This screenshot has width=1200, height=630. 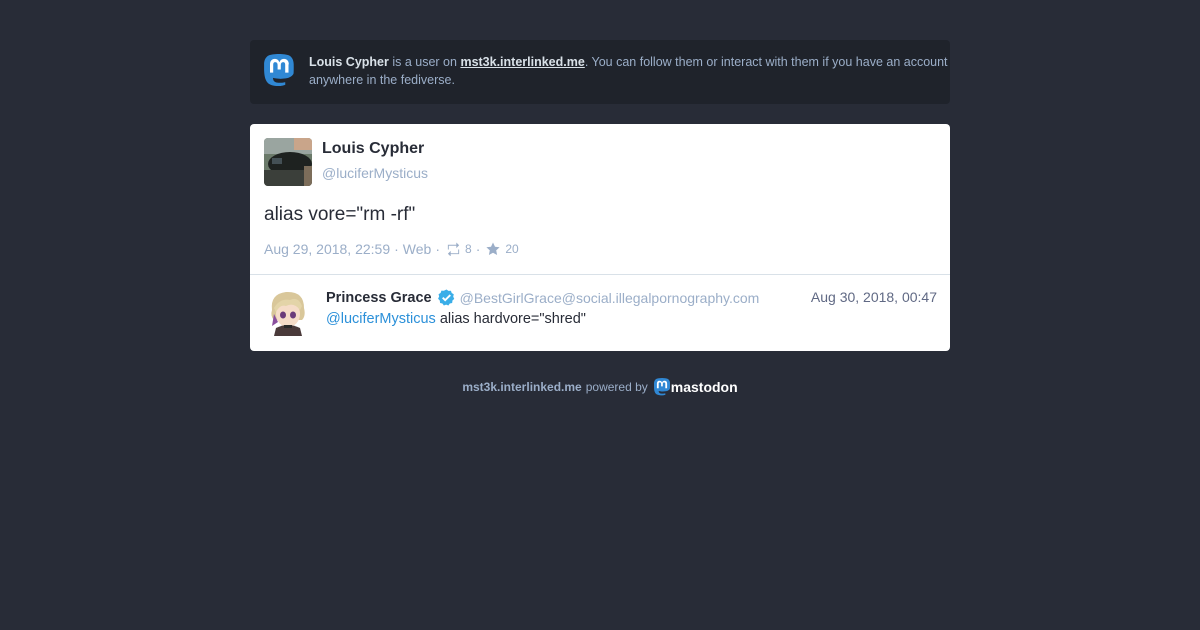 What do you see at coordinates (340, 214) in the screenshot?
I see `status-content: alias vore="rm -rf"` at bounding box center [340, 214].